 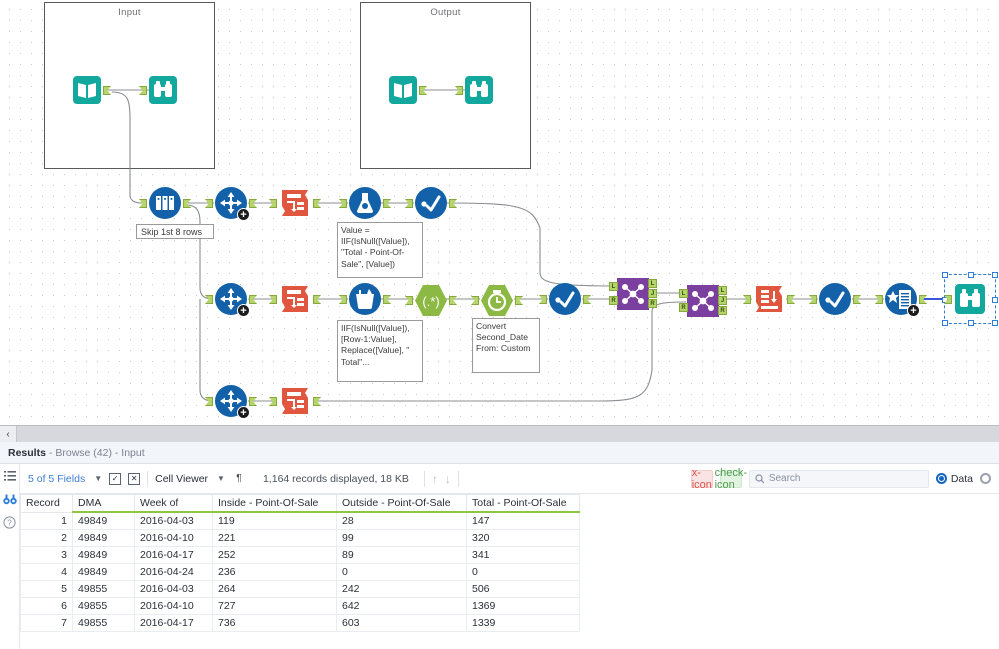 I want to click on chevron-left-icon: ‹, so click(x=8, y=434).